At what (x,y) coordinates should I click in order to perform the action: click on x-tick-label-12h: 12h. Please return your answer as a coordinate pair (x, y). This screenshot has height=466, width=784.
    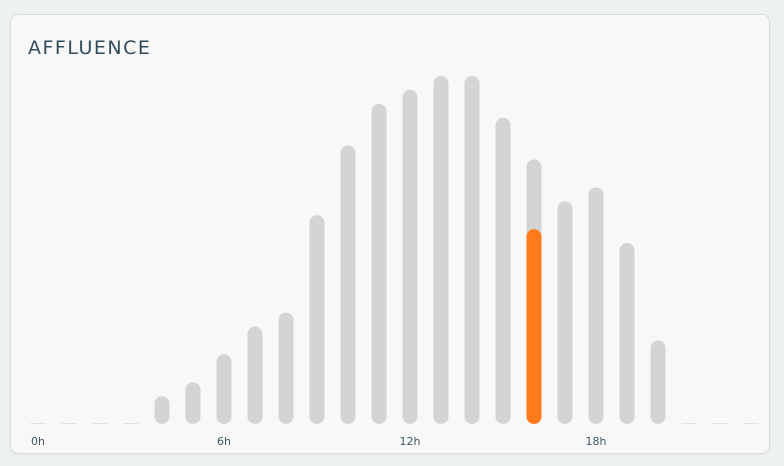
    Looking at the image, I should click on (410, 441).